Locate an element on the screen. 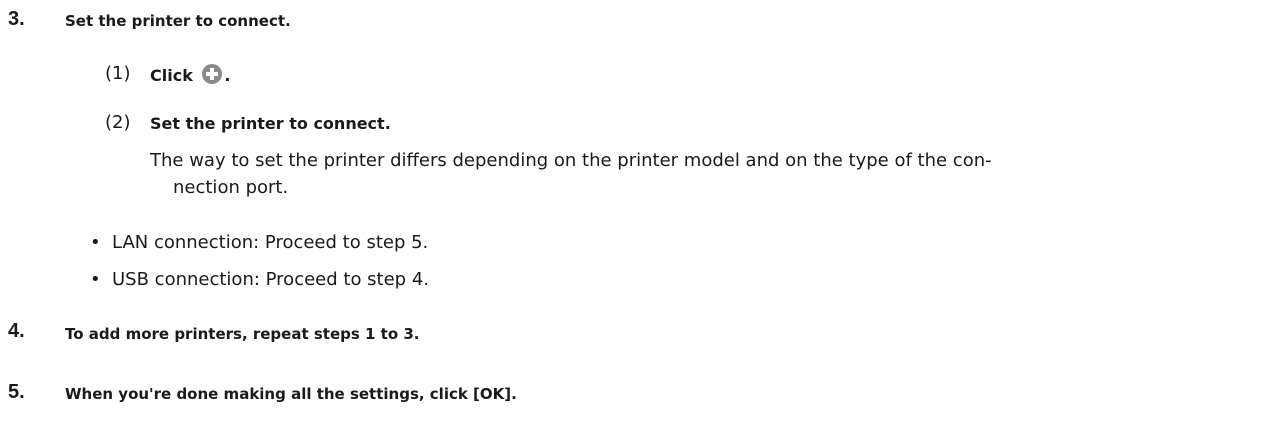  step-5-number: 5. is located at coordinates (16, 392).